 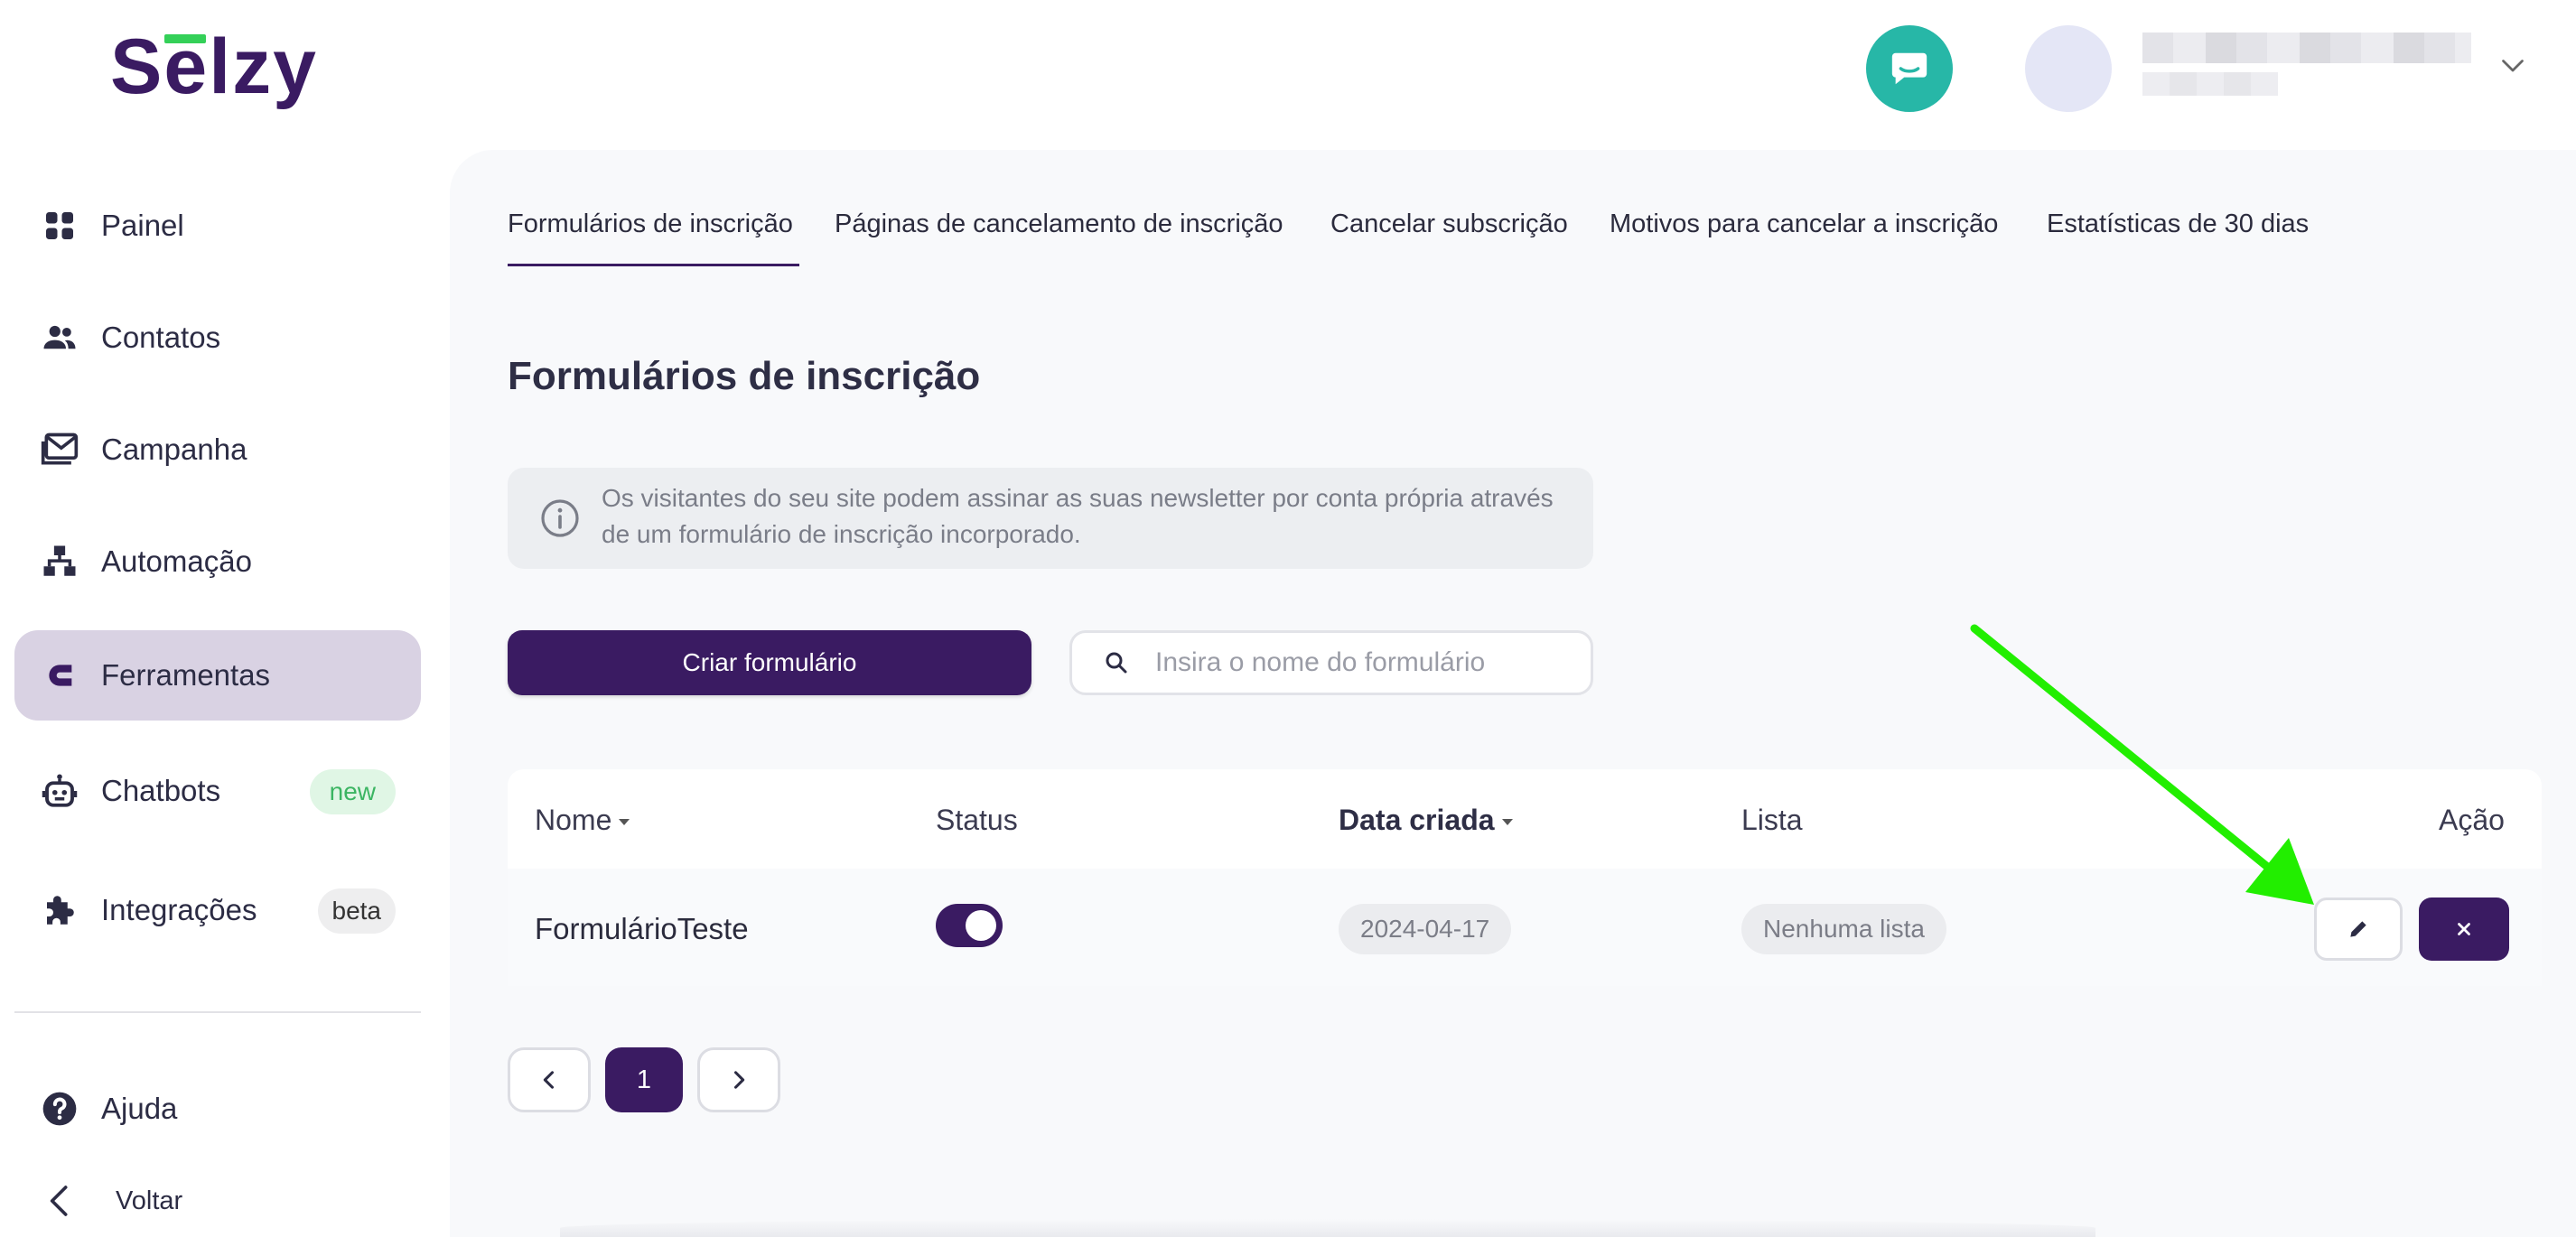 I want to click on sidebar-item-contatos: Contatos, so click(x=217, y=338).